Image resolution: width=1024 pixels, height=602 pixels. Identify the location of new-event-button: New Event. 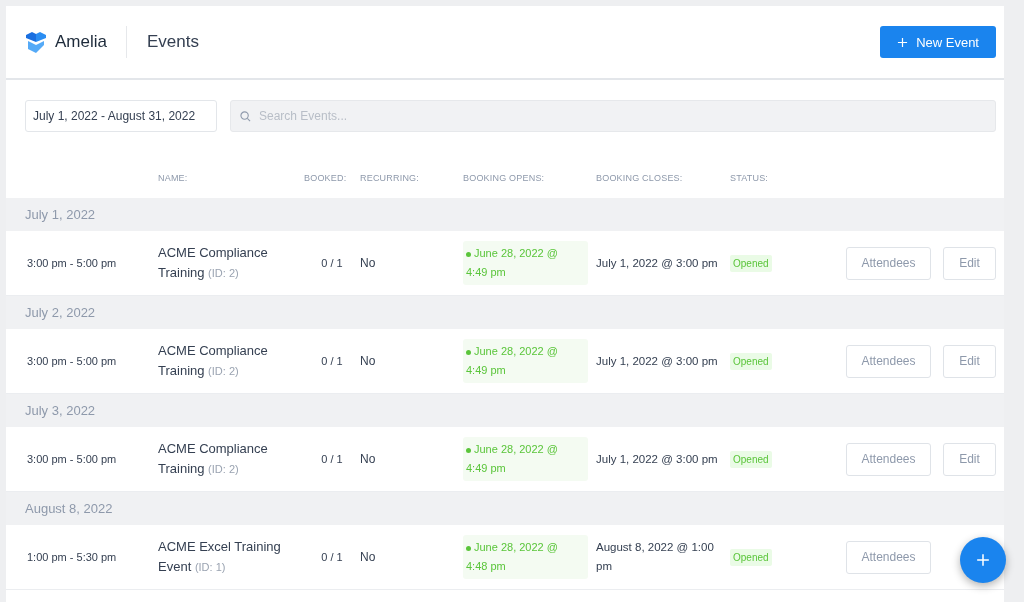
(938, 42).